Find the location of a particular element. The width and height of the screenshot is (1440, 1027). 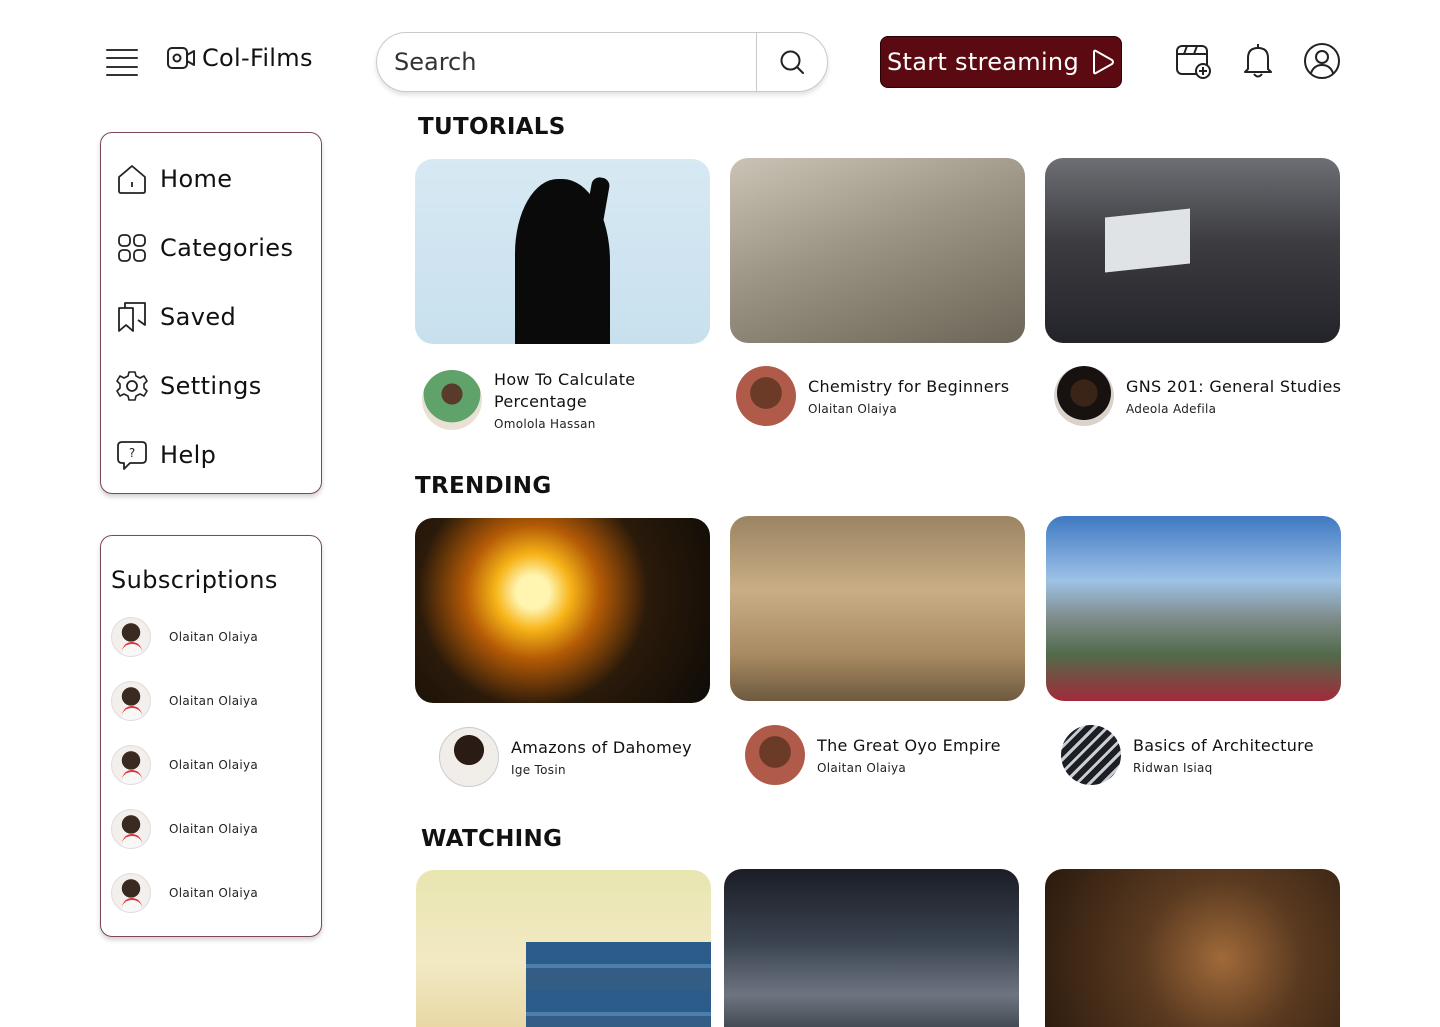

video-title: Basics of Architecture is located at coordinates (1223, 746).